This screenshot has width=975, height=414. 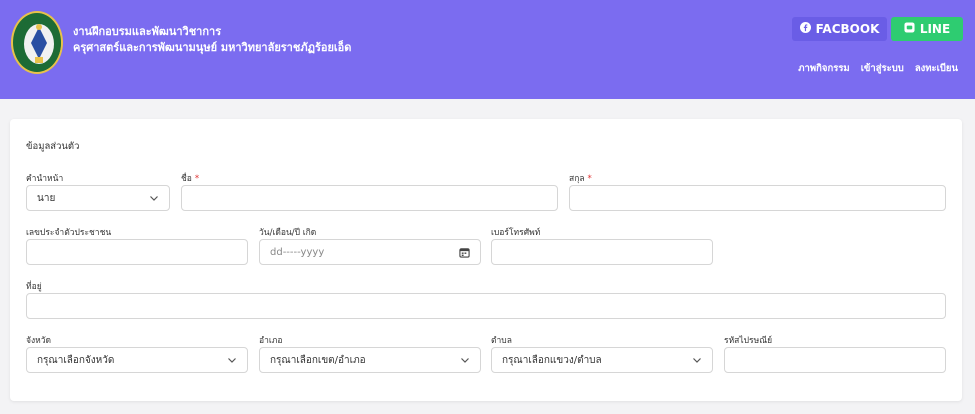 What do you see at coordinates (757, 198) in the screenshot?
I see `lastname-input` at bounding box center [757, 198].